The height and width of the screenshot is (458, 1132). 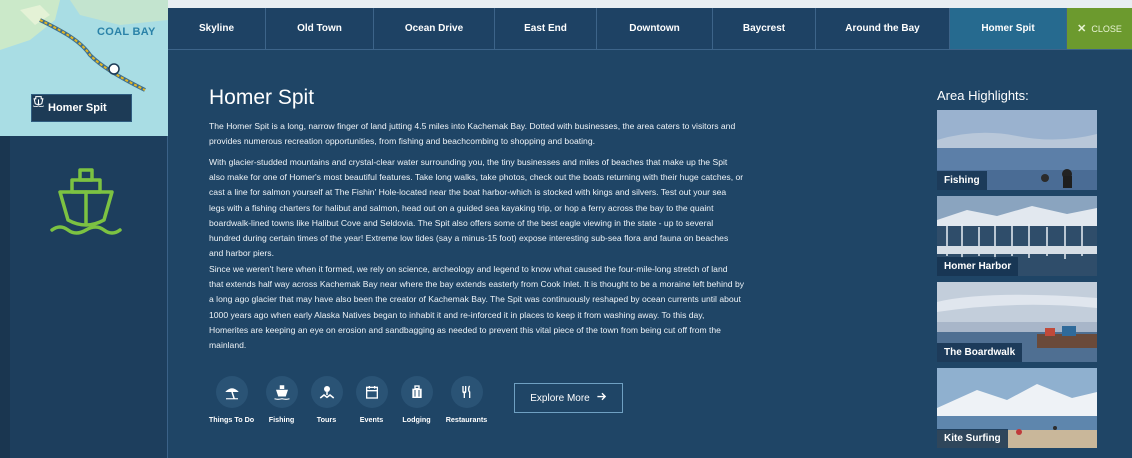 What do you see at coordinates (978, 266) in the screenshot?
I see `highlight-label: Homer Harbor` at bounding box center [978, 266].